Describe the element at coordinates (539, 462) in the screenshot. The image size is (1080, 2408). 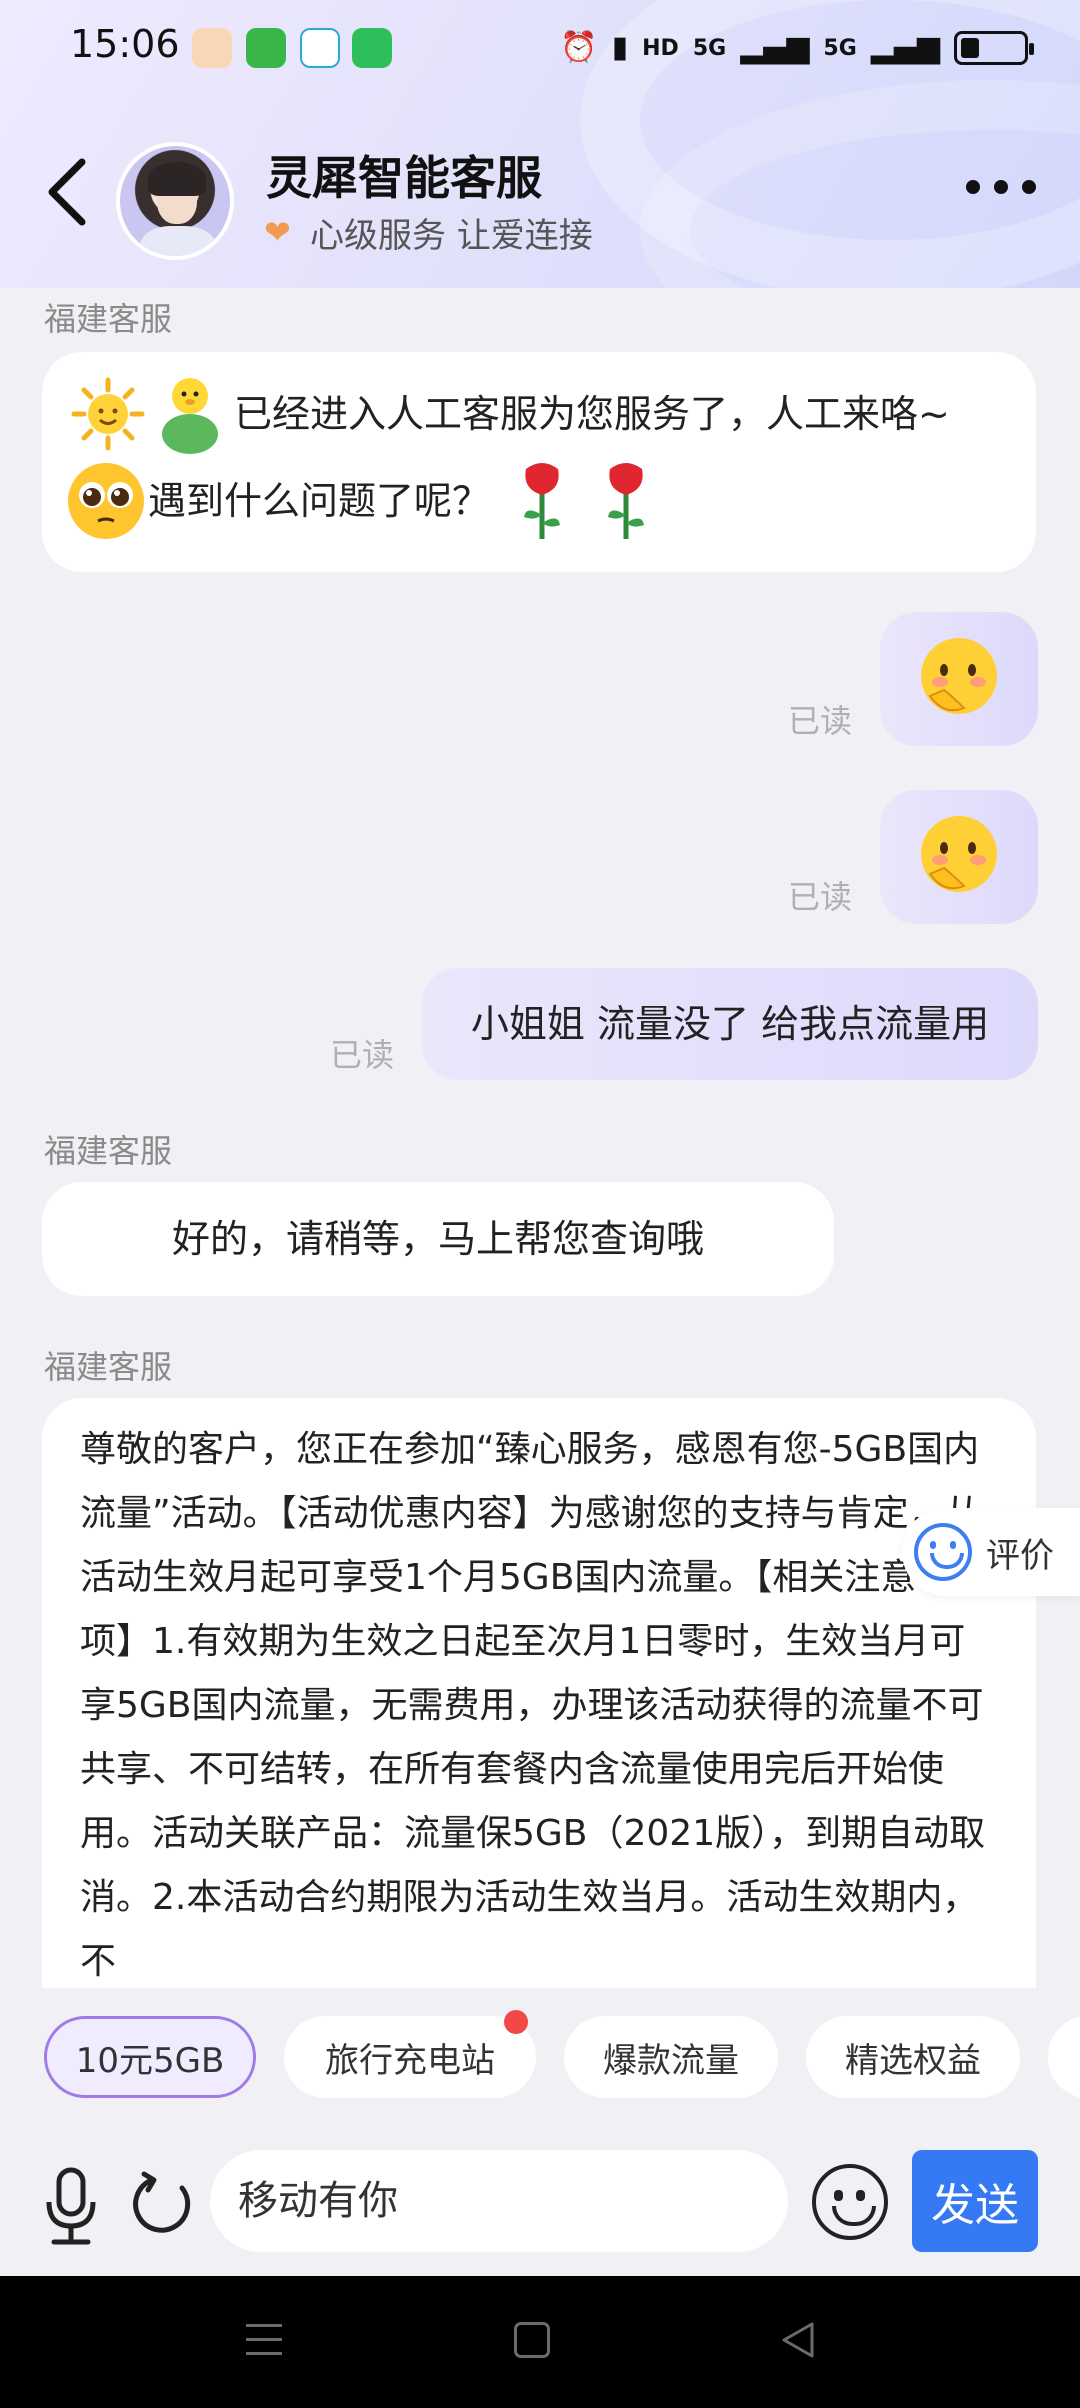
I see `agent-message: 已经进入人工客服为您服务了，人工来咯~ 遇到什么问题了呢？` at that location.